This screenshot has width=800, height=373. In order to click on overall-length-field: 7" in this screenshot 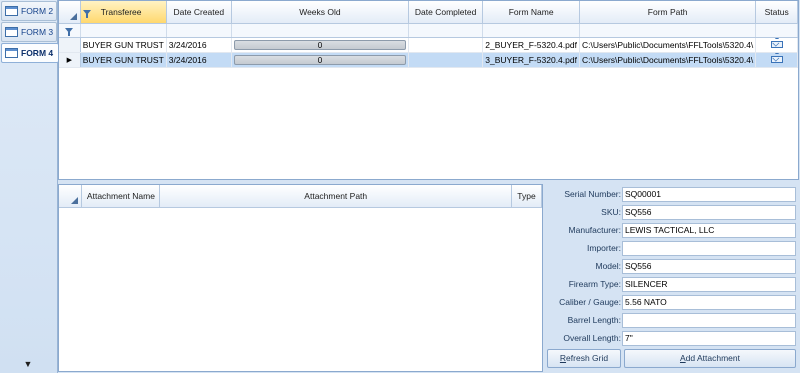, I will do `click(709, 338)`.